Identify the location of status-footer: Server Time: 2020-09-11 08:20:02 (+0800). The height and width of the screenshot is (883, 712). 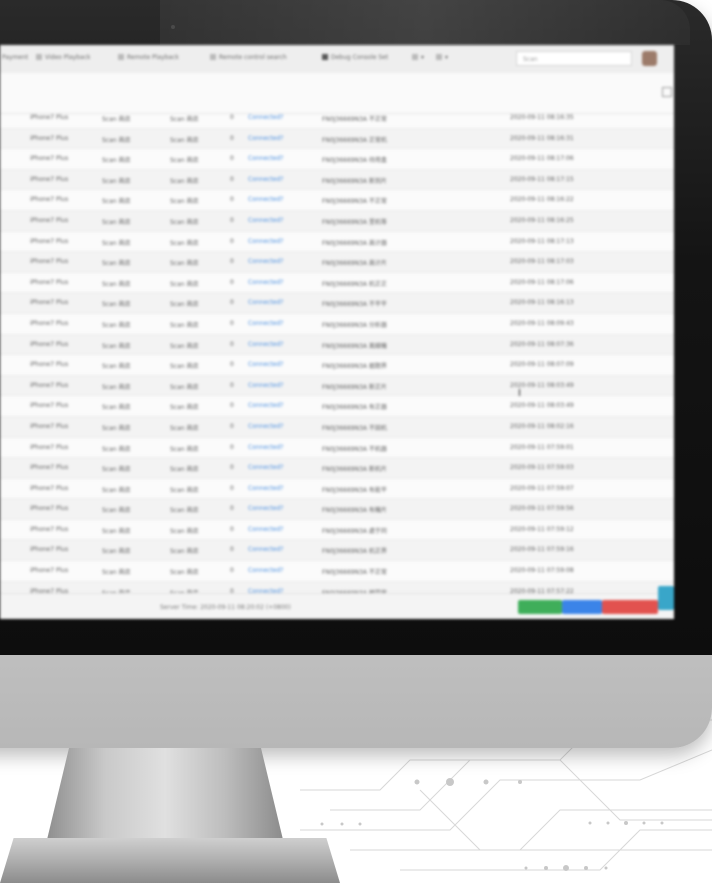
(337, 602).